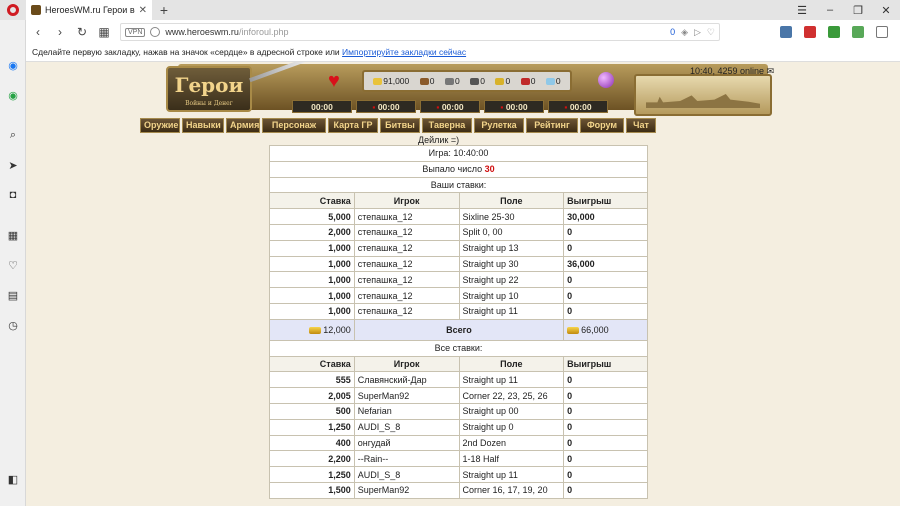  I want to click on camera-icon: ◘, so click(13, 195).